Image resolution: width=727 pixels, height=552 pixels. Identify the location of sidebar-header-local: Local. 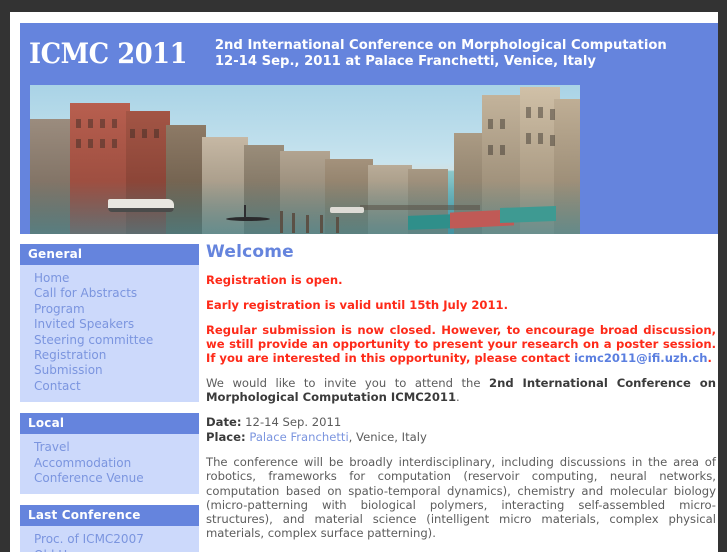
(109, 424).